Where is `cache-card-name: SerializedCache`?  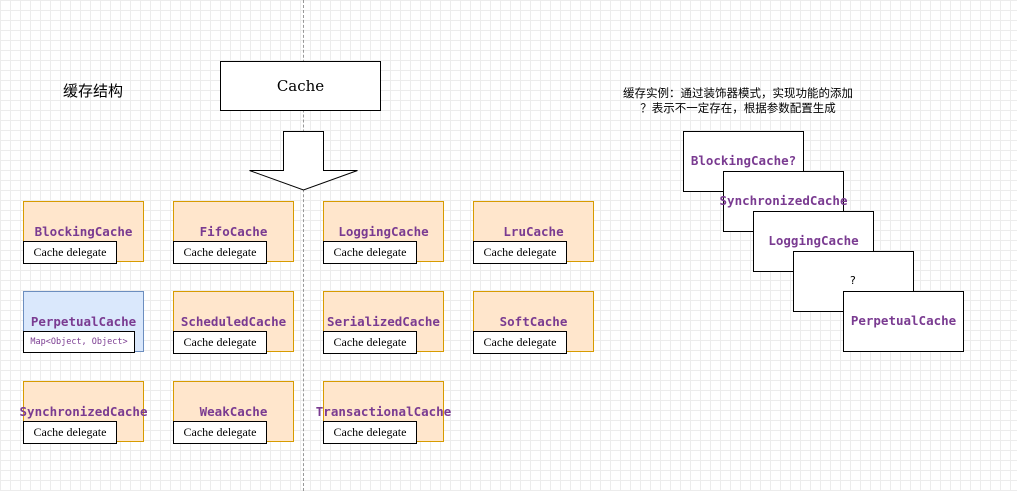
cache-card-name: SerializedCache is located at coordinates (383, 321).